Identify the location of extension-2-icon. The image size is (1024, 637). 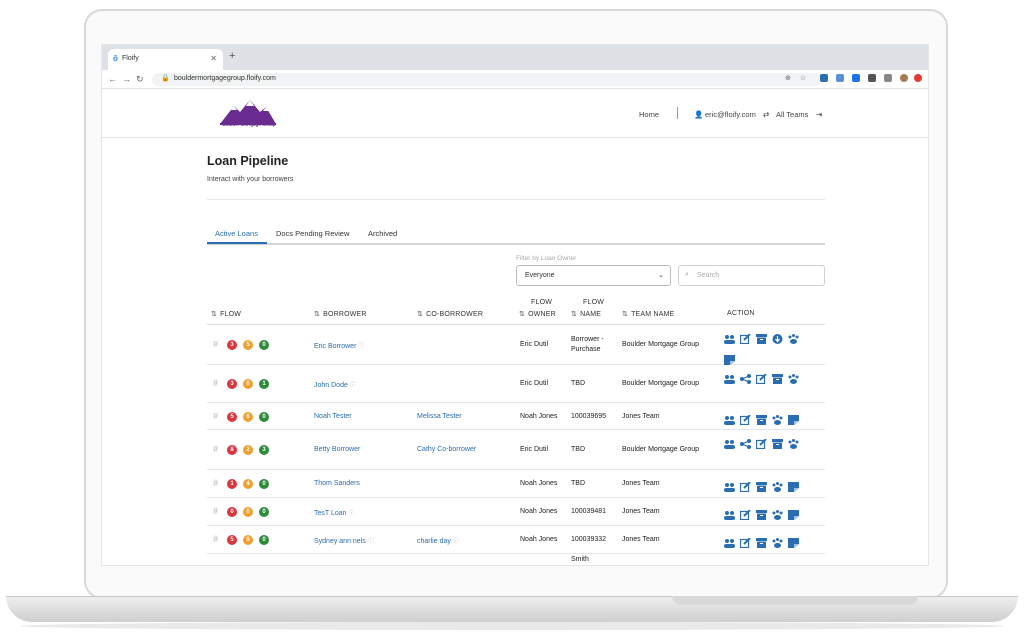
(840, 78).